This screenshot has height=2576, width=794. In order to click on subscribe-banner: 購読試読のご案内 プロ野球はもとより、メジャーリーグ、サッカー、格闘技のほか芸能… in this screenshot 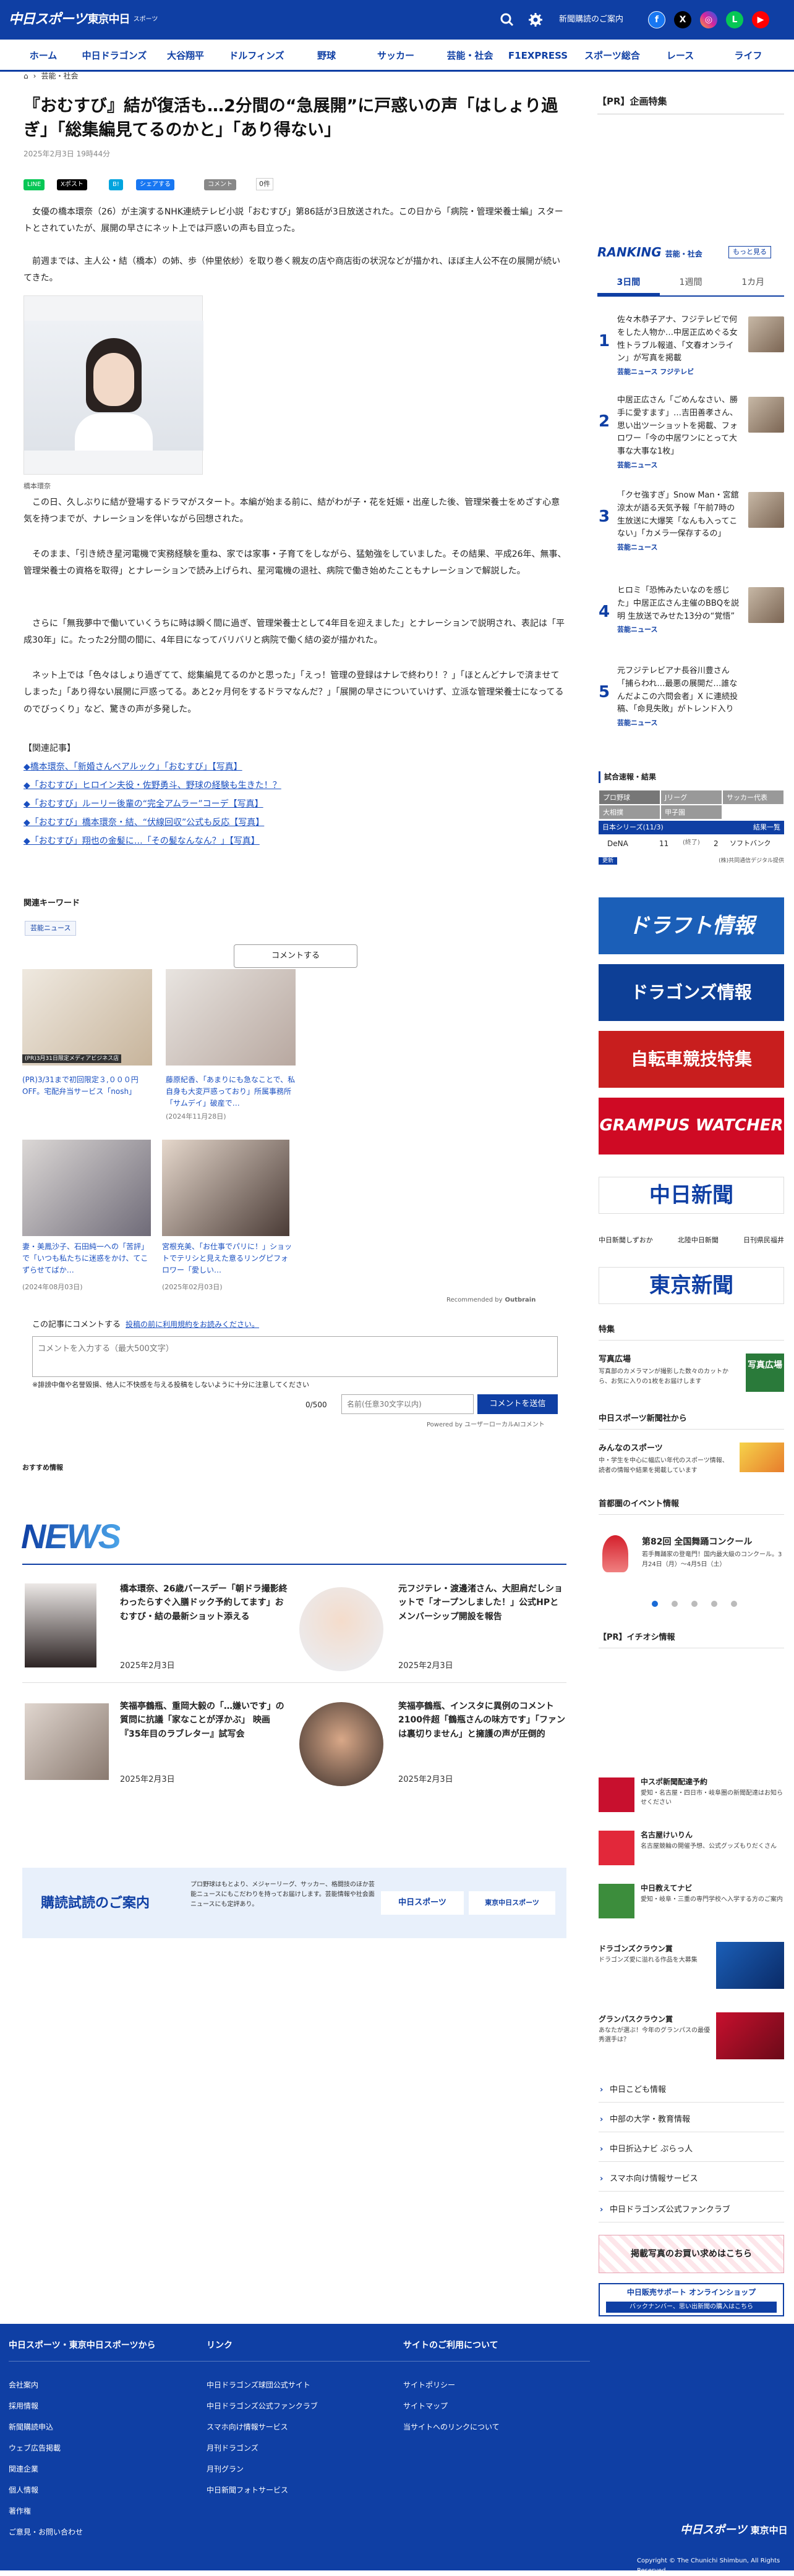, I will do `click(294, 1903)`.